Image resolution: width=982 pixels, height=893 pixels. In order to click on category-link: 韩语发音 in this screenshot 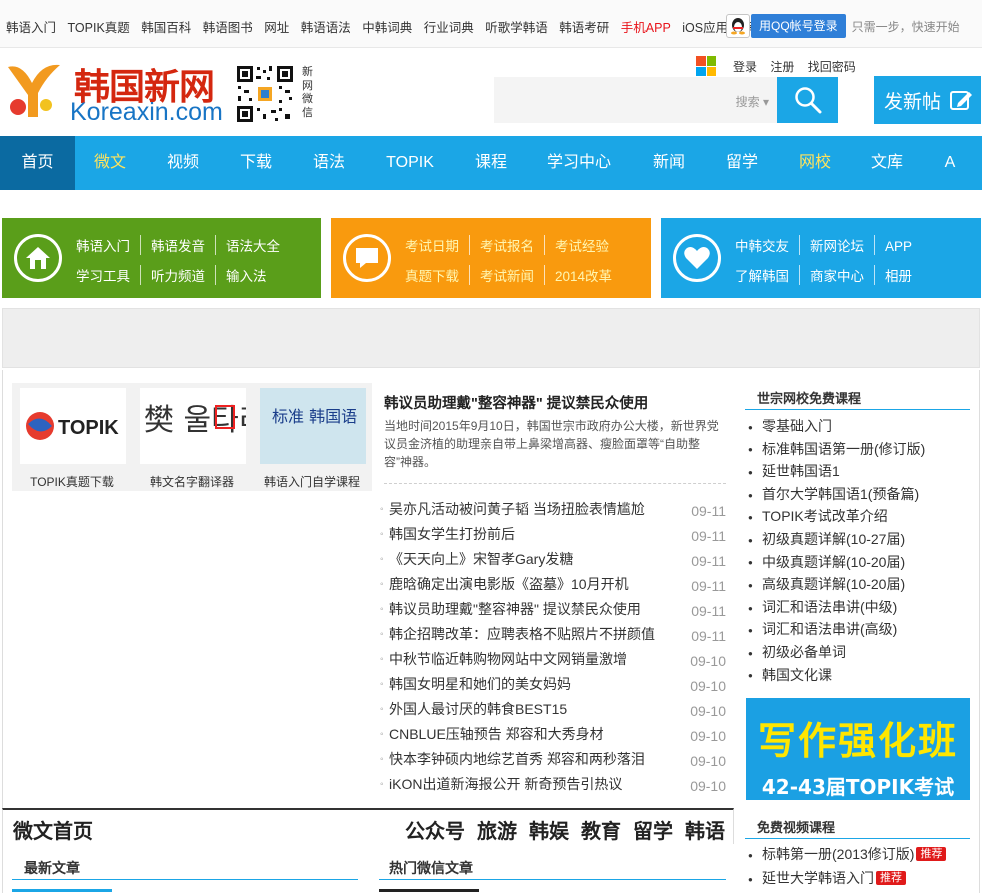, I will do `click(183, 245)`.